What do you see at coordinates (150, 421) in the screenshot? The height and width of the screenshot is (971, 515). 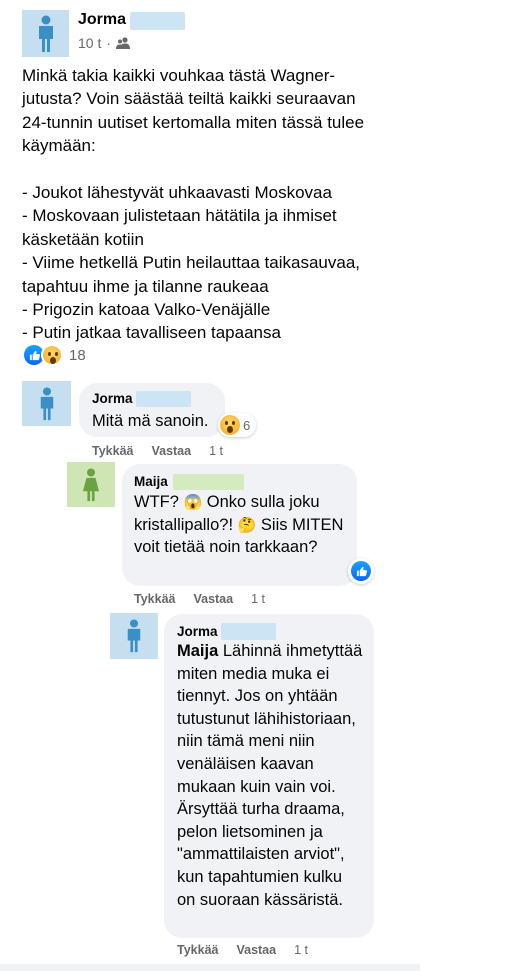 I see `comment-text: Mitä mä sanoin.` at bounding box center [150, 421].